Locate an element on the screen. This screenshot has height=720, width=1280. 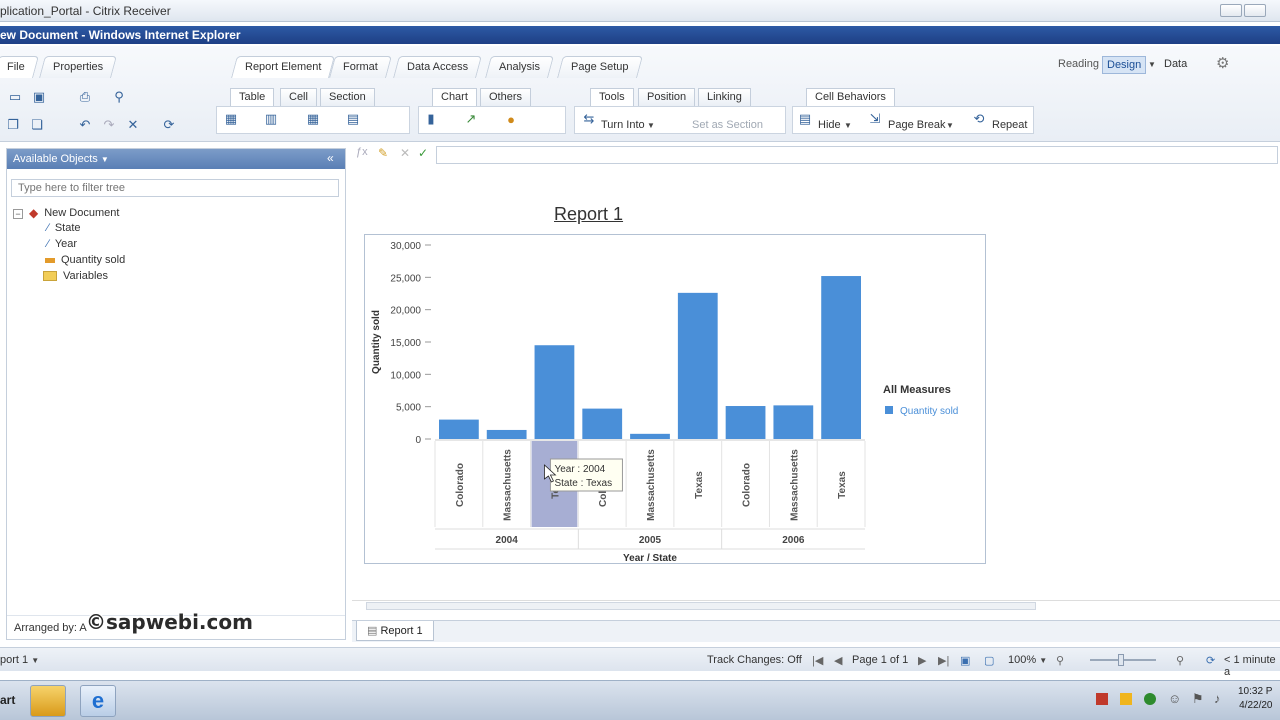
subtab-cell-behaviors: Cell Behaviors is located at coordinates (850, 97).